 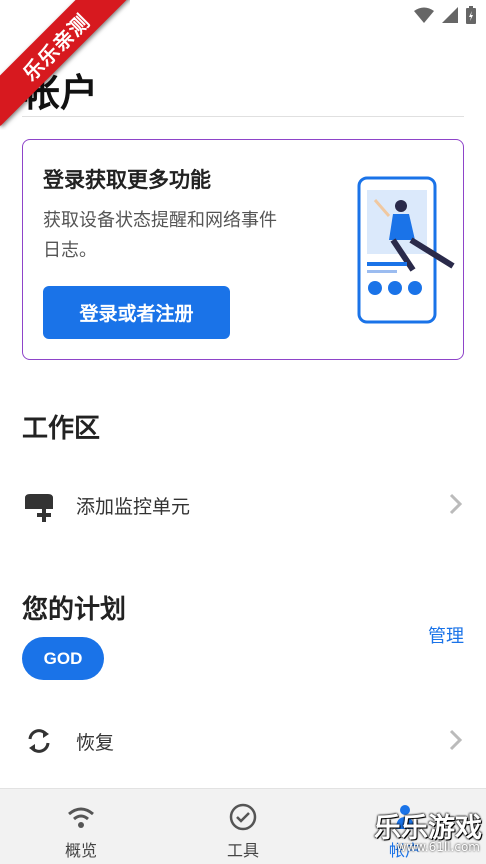 I want to click on sync-icon, so click(x=39, y=741).